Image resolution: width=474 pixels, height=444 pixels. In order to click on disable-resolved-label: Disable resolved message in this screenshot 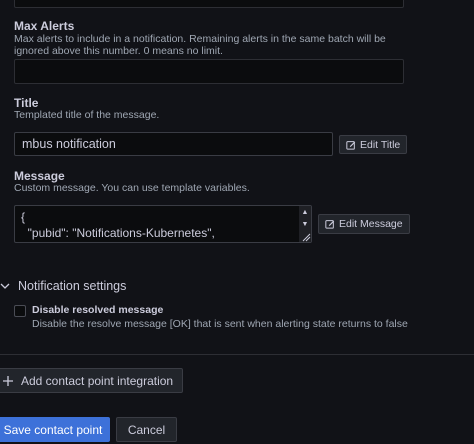, I will do `click(97, 310)`.